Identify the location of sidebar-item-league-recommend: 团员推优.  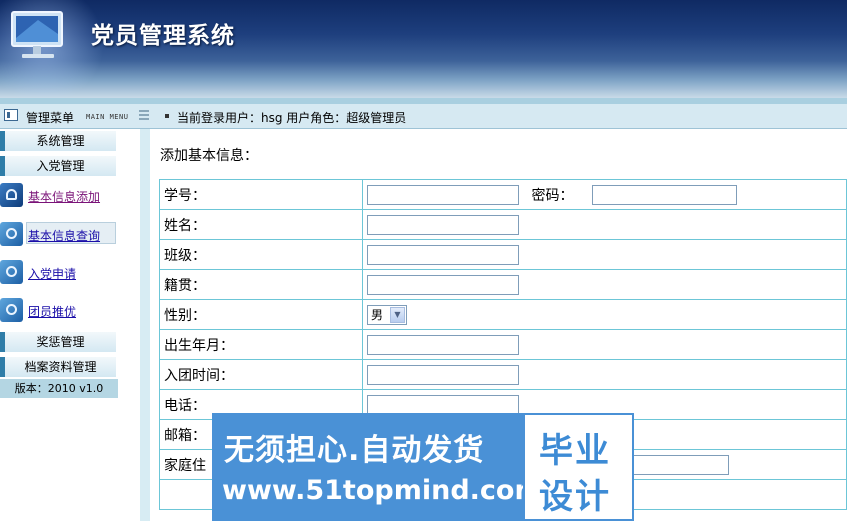
(59, 311).